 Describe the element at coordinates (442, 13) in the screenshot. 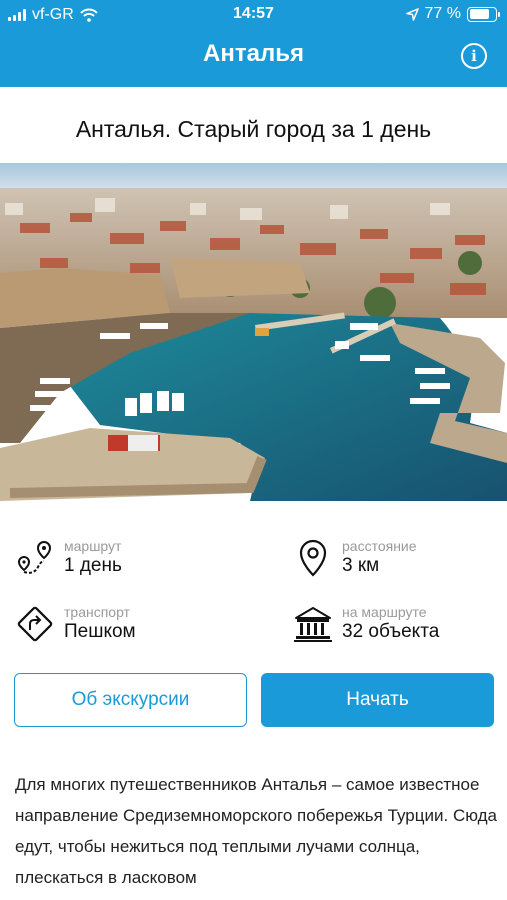

I see `battery-percent: 77 %` at that location.